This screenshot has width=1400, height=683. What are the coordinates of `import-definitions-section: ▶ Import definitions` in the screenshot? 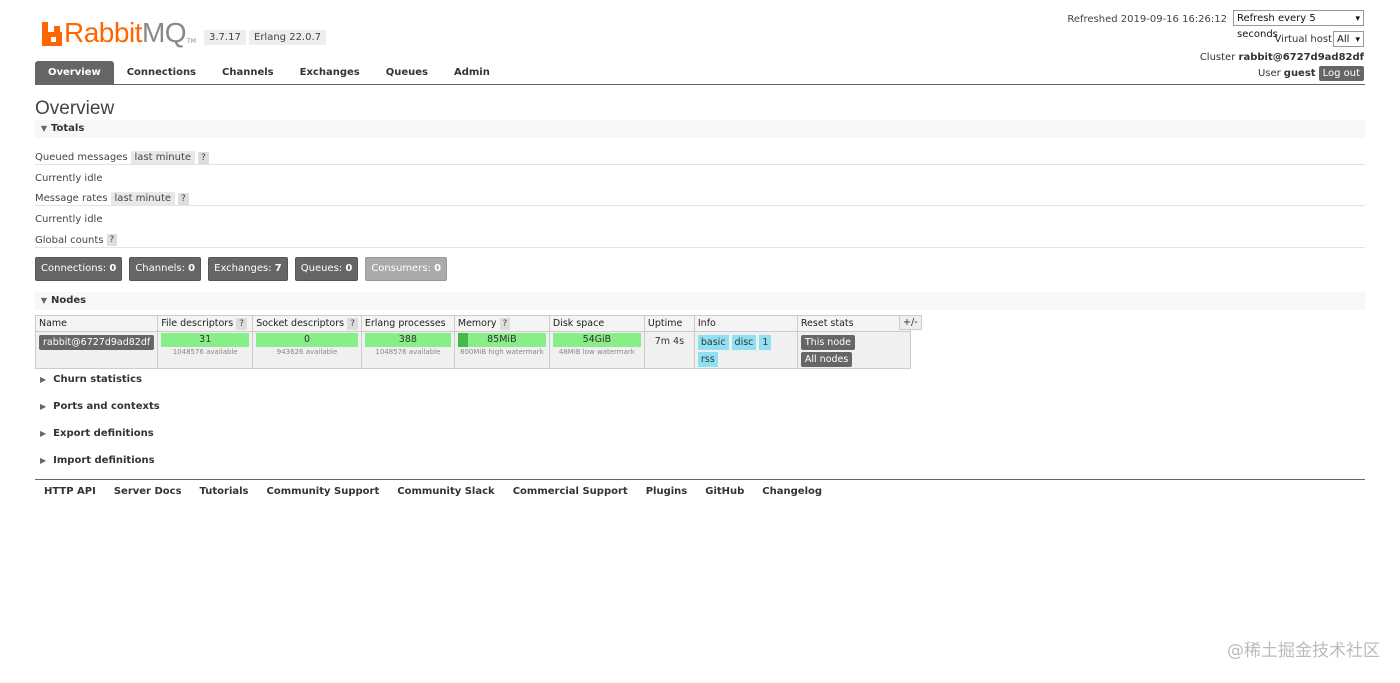 It's located at (97, 460).